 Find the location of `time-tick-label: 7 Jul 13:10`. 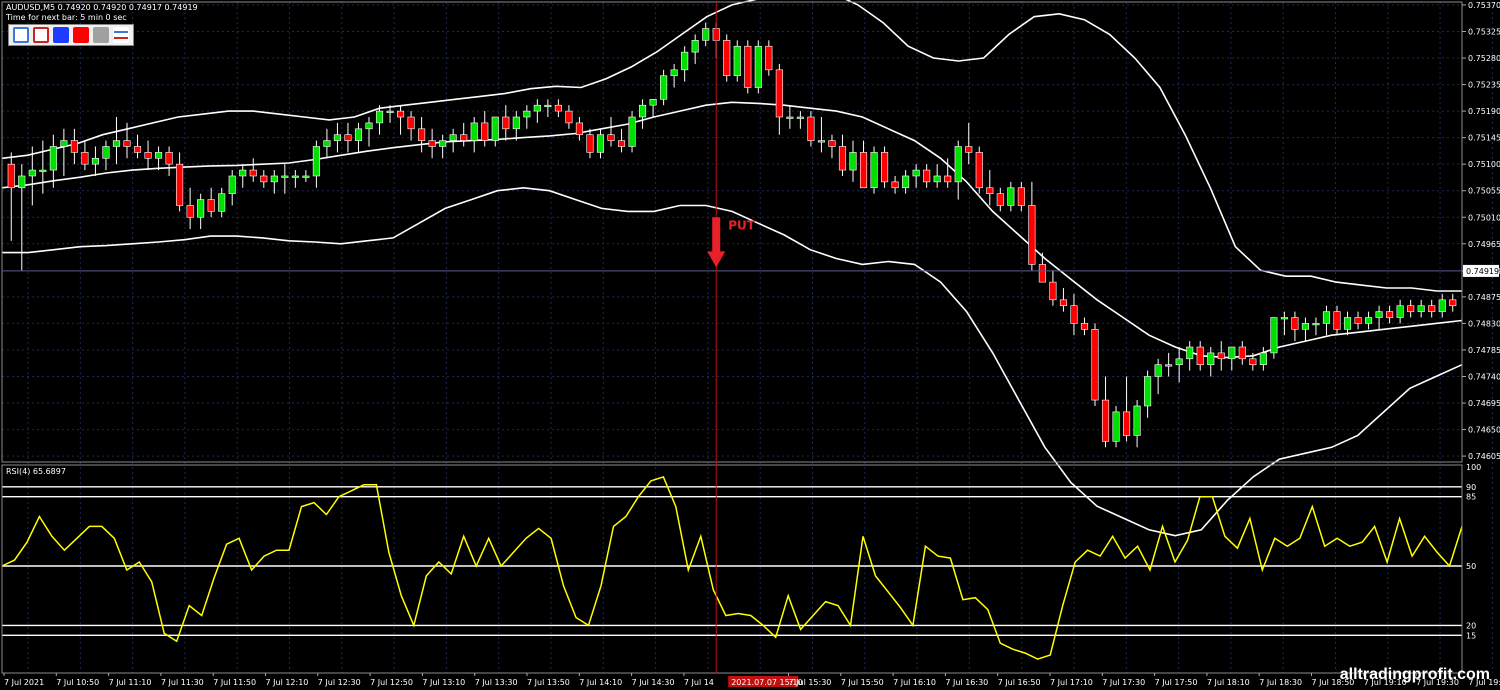

time-tick-label: 7 Jul 13:10 is located at coordinates (443, 682).